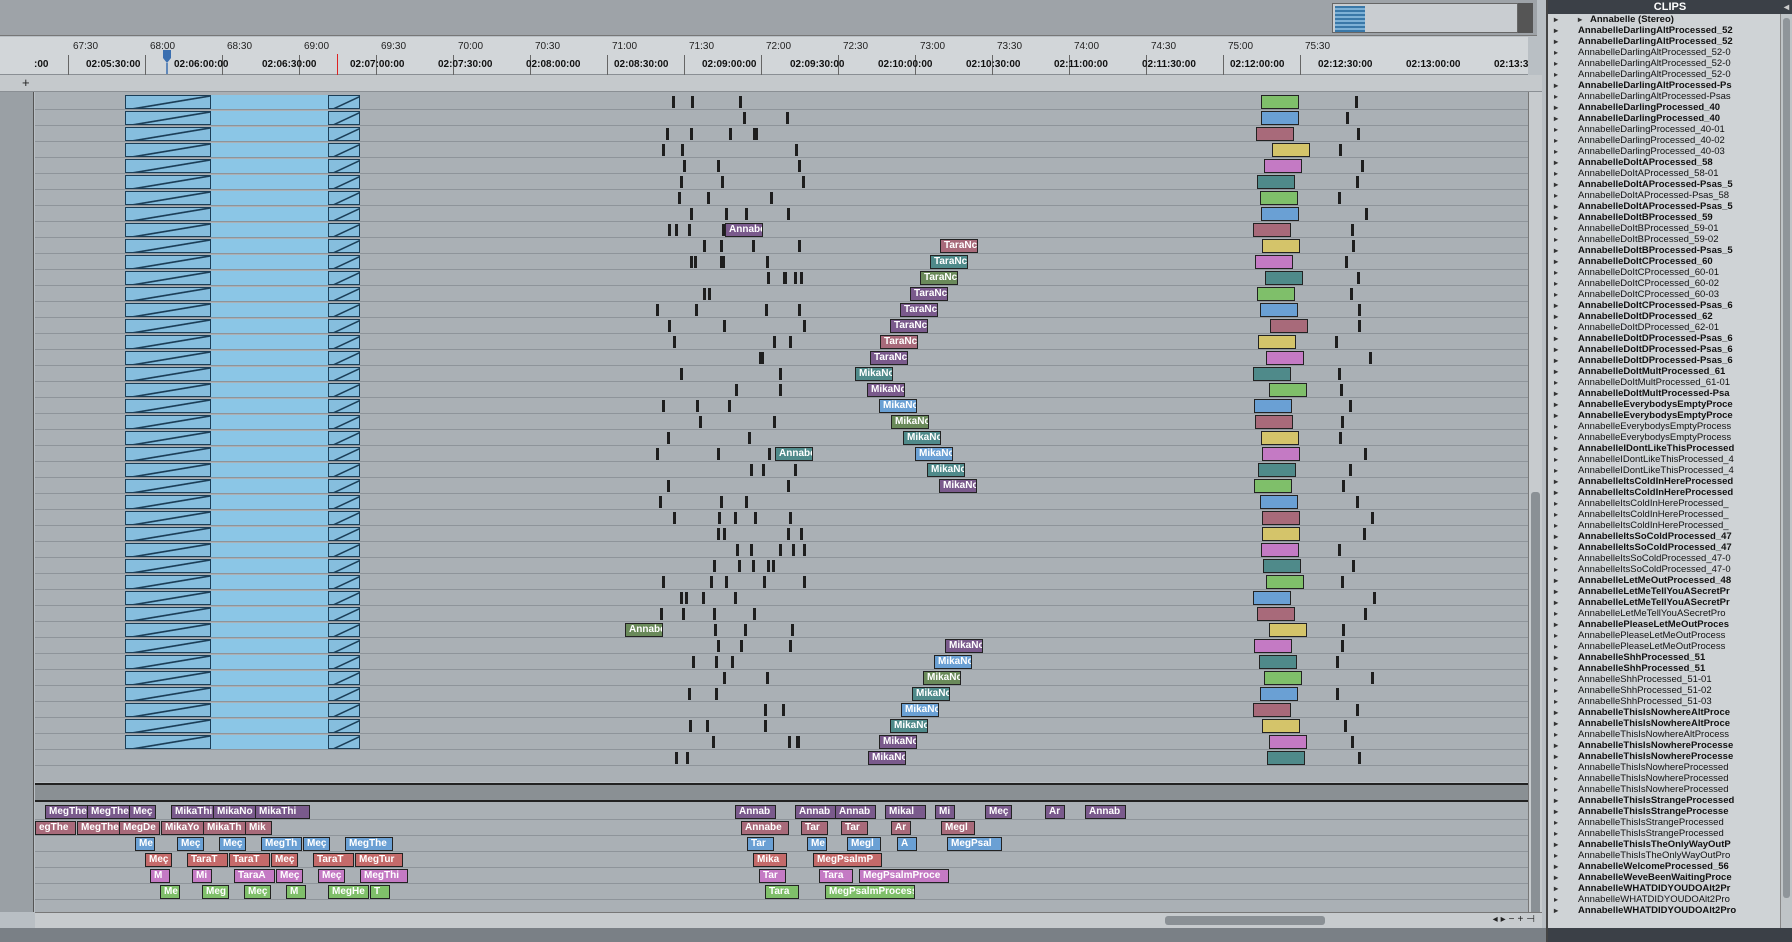 The width and height of the screenshot is (1792, 942). What do you see at coordinates (889, 358) in the screenshot?
I see `audio-clip: TaraNc` at bounding box center [889, 358].